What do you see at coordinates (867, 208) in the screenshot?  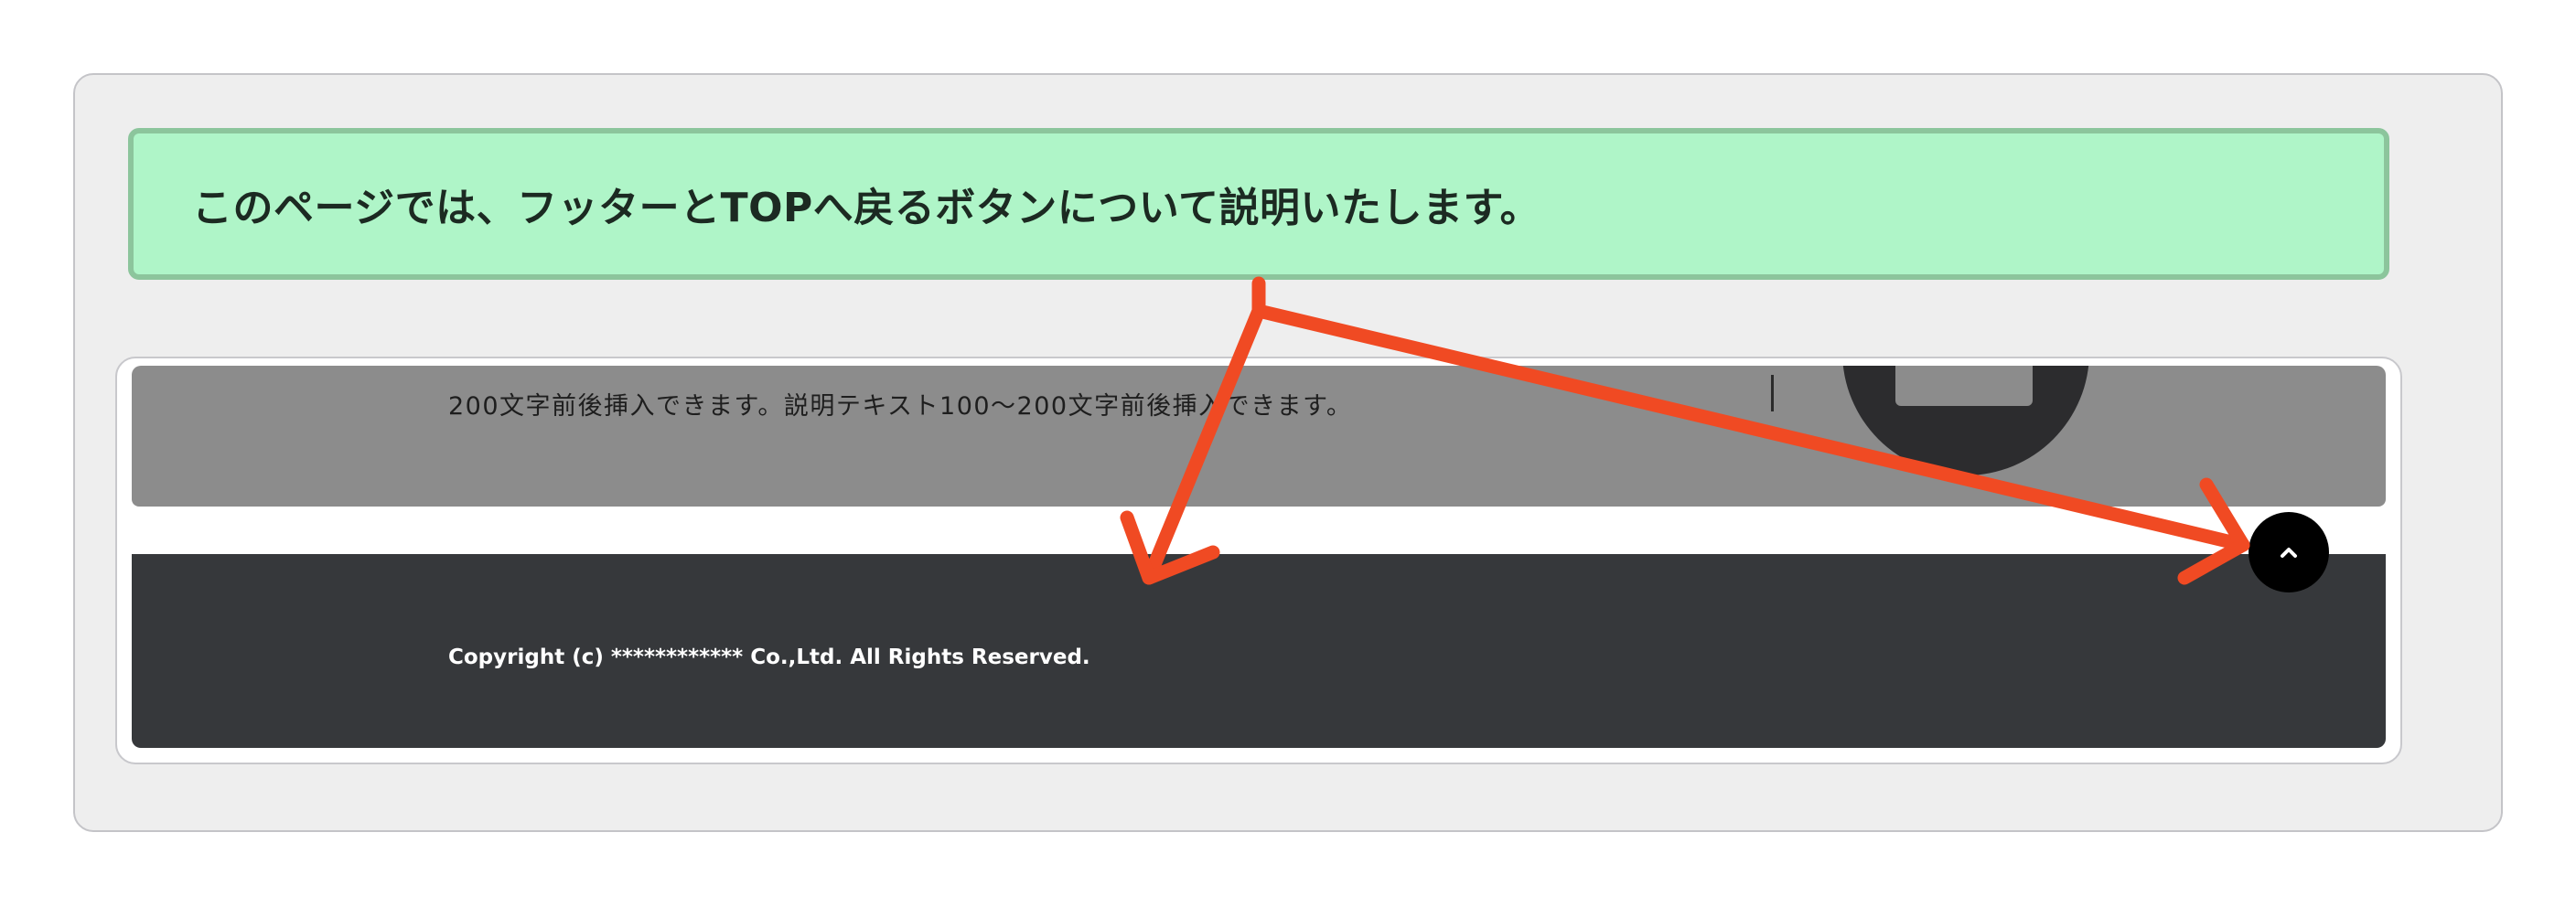 I see `callout-text: このページでは、フッターとTOPへ戻るボタンについて説明いたします。` at bounding box center [867, 208].